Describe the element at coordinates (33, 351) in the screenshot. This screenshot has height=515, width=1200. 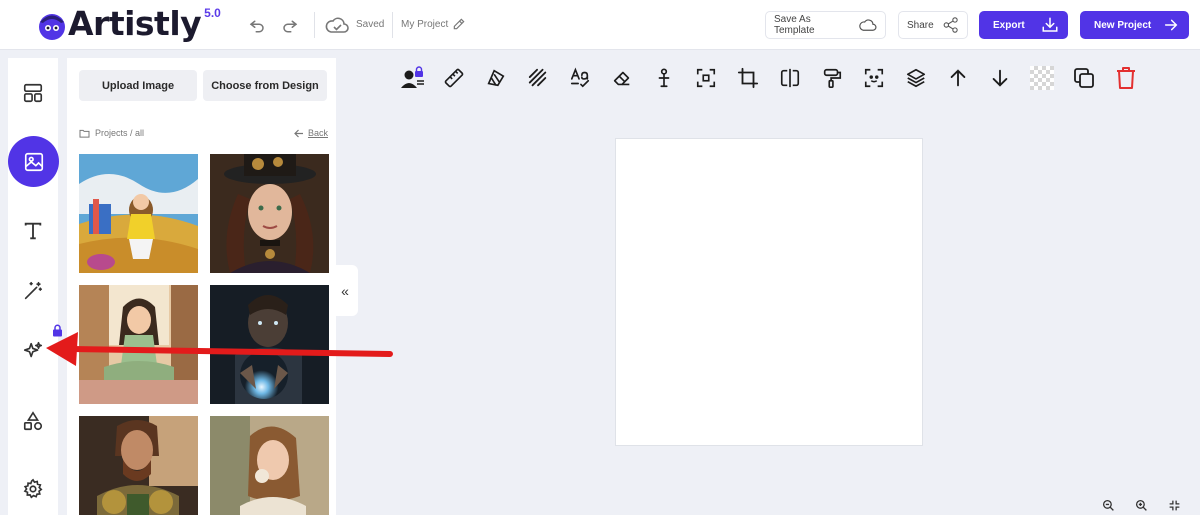
I see `sparkles-icon` at that location.